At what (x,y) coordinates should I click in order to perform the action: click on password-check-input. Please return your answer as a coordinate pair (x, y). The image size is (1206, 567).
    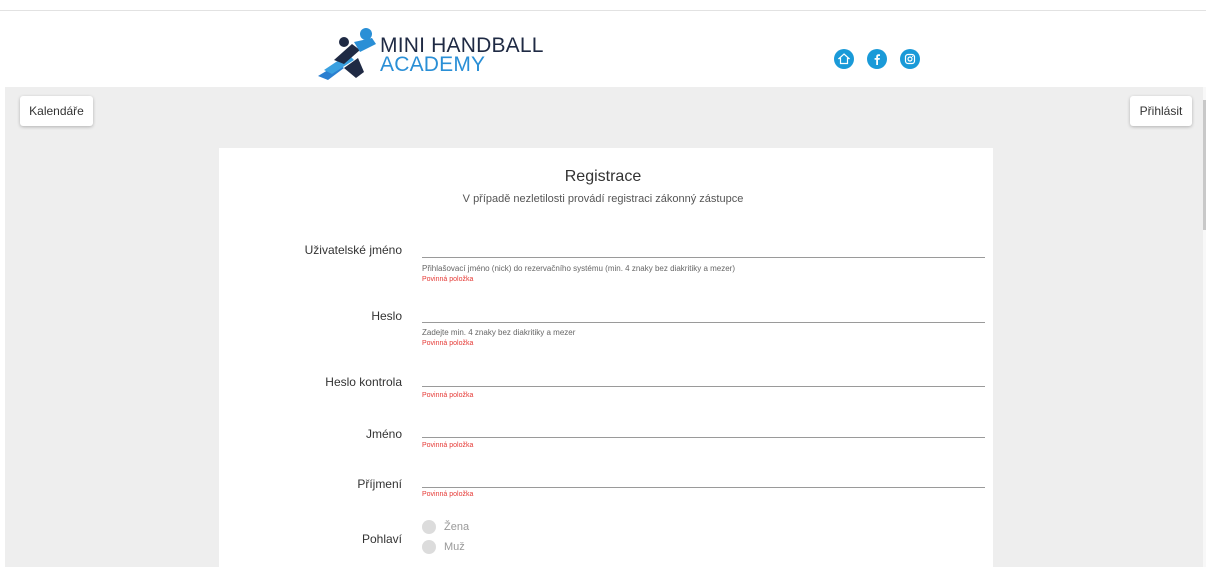
    Looking at the image, I should click on (703, 386).